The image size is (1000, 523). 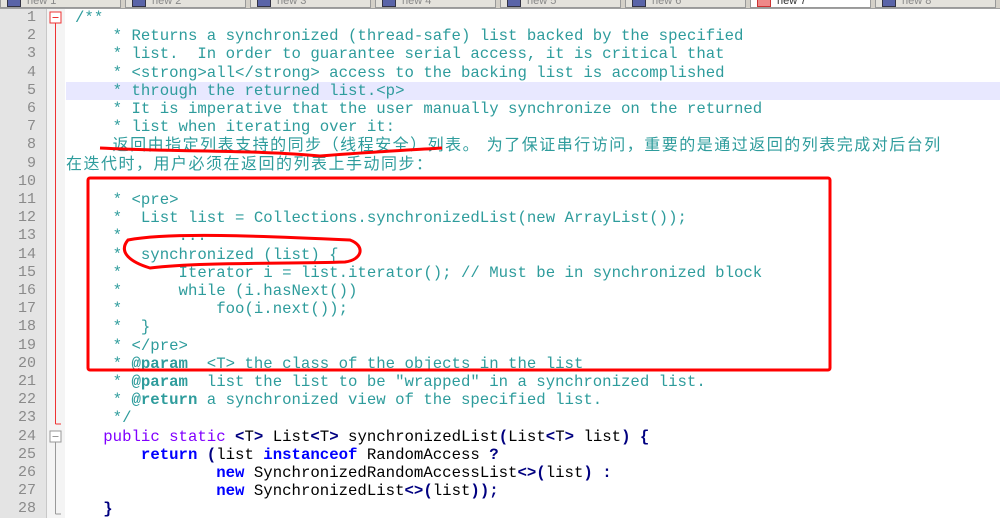 What do you see at coordinates (537, 291) in the screenshot?
I see `code-line: * while (i.hasNext())` at bounding box center [537, 291].